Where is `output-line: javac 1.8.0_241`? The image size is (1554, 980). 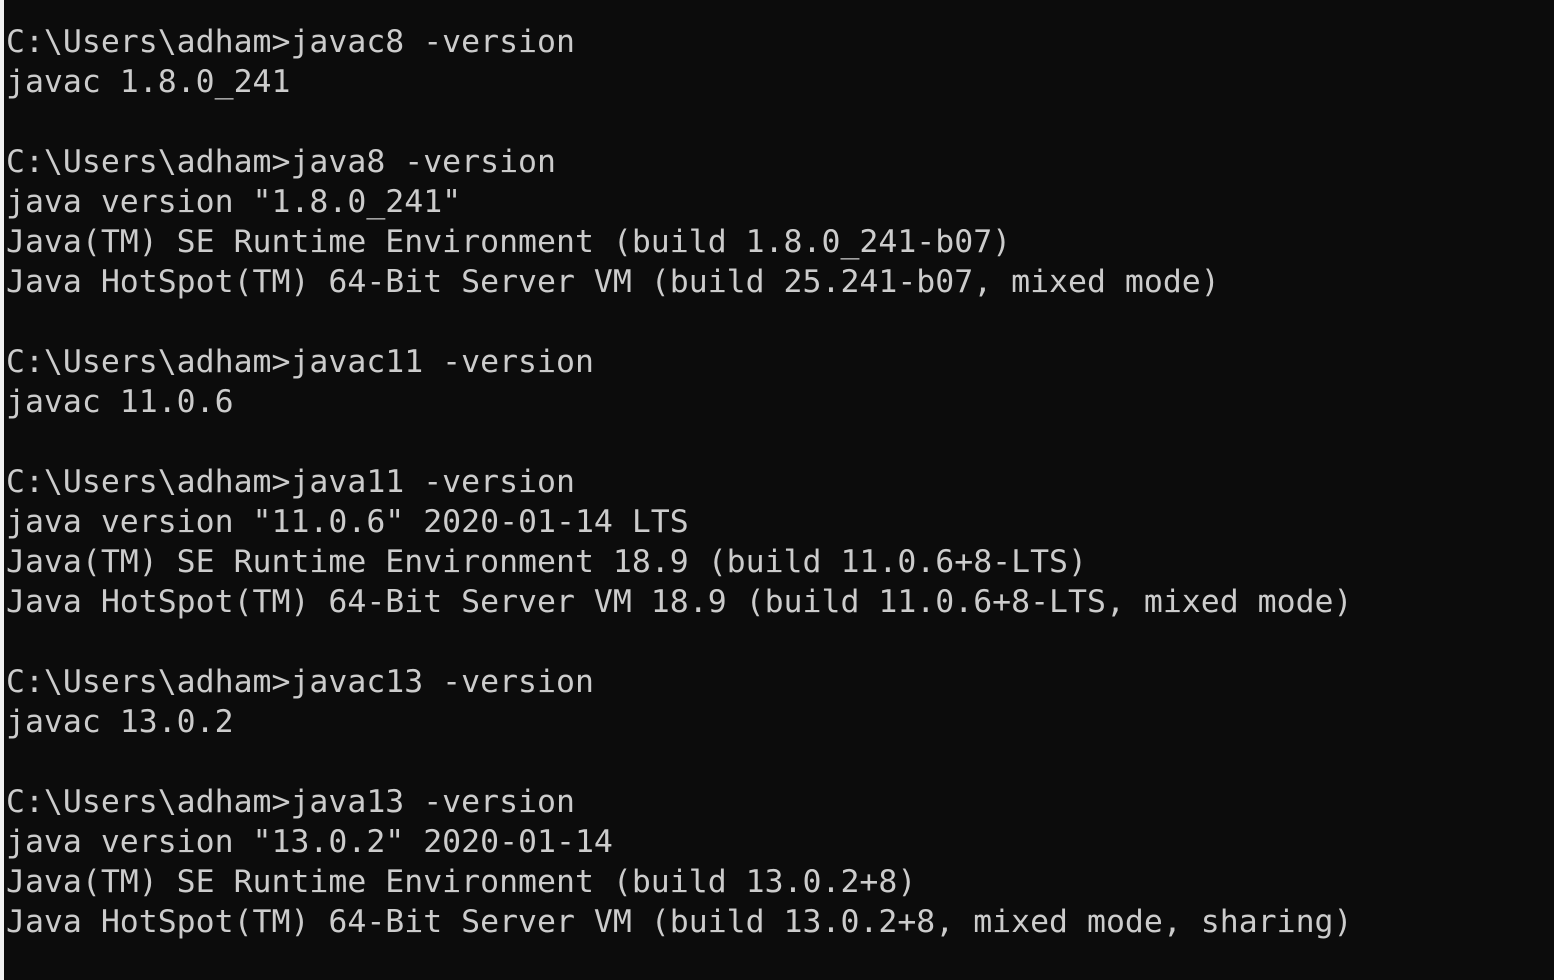
output-line: javac 1.8.0_241 is located at coordinates (148, 82).